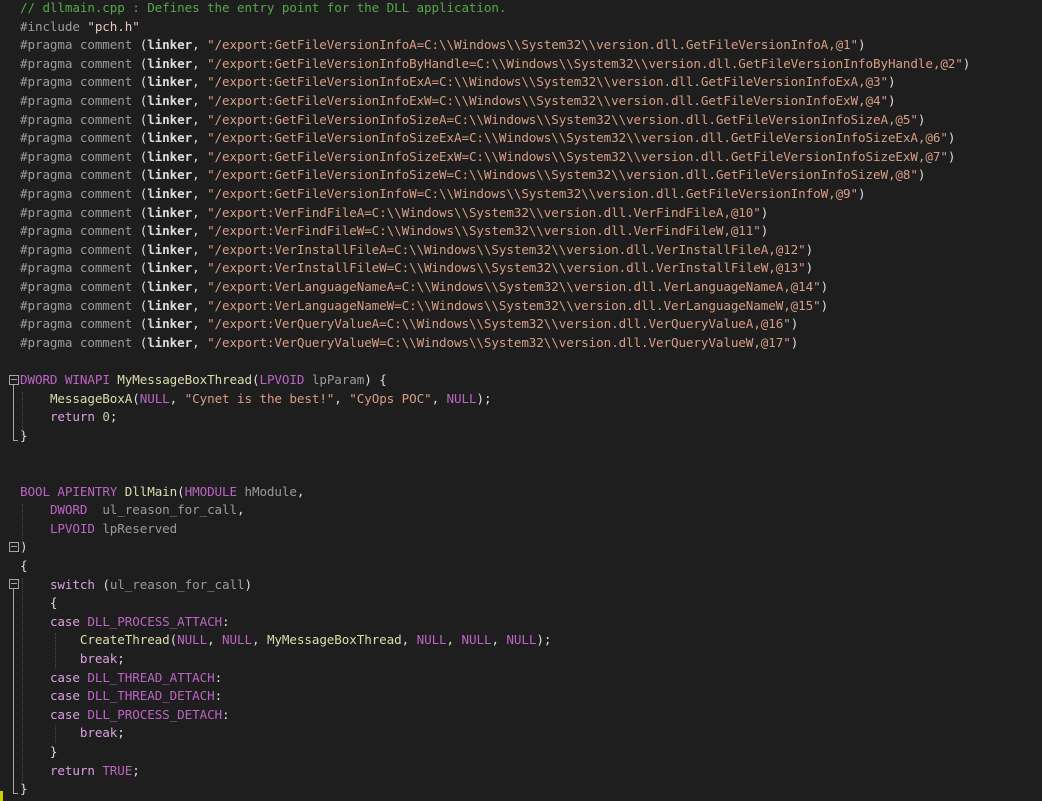  Describe the element at coordinates (162, 492) in the screenshot. I see `code-line: BOOL APIENTRY DllMain(HMODULE hModule,` at that location.